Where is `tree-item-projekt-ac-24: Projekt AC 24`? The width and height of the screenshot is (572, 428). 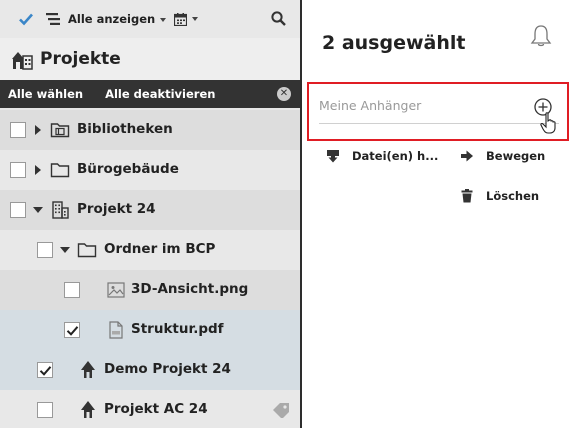 tree-item-projekt-ac-24: Projekt AC 24 is located at coordinates (150, 409).